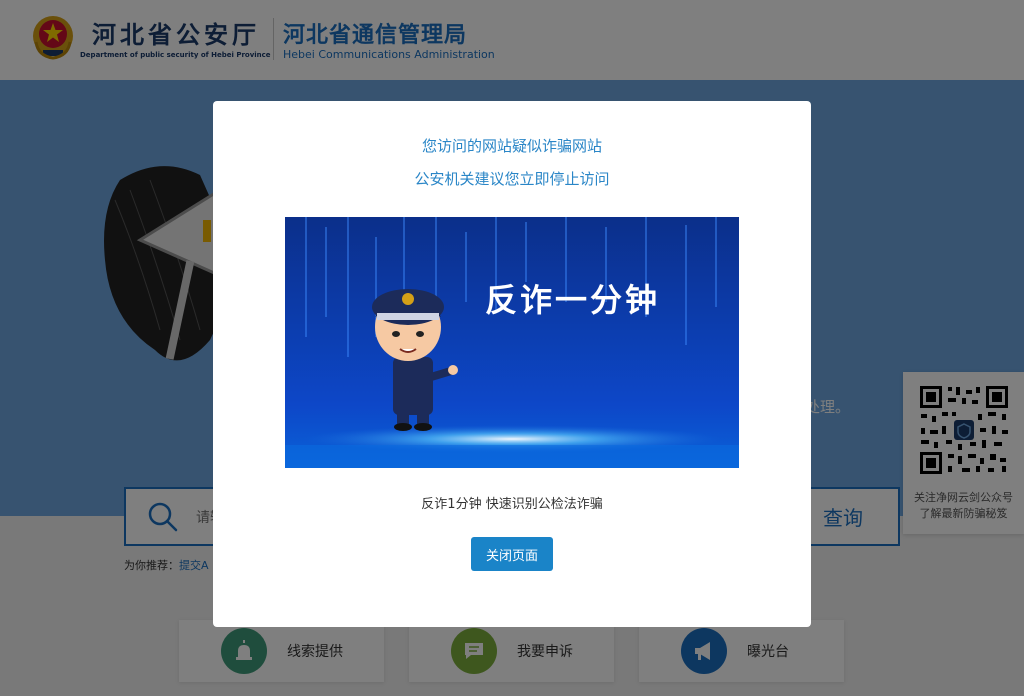 The image size is (1024, 696). Describe the element at coordinates (512, 554) in the screenshot. I see `close-page-button: 关闭页面` at that location.